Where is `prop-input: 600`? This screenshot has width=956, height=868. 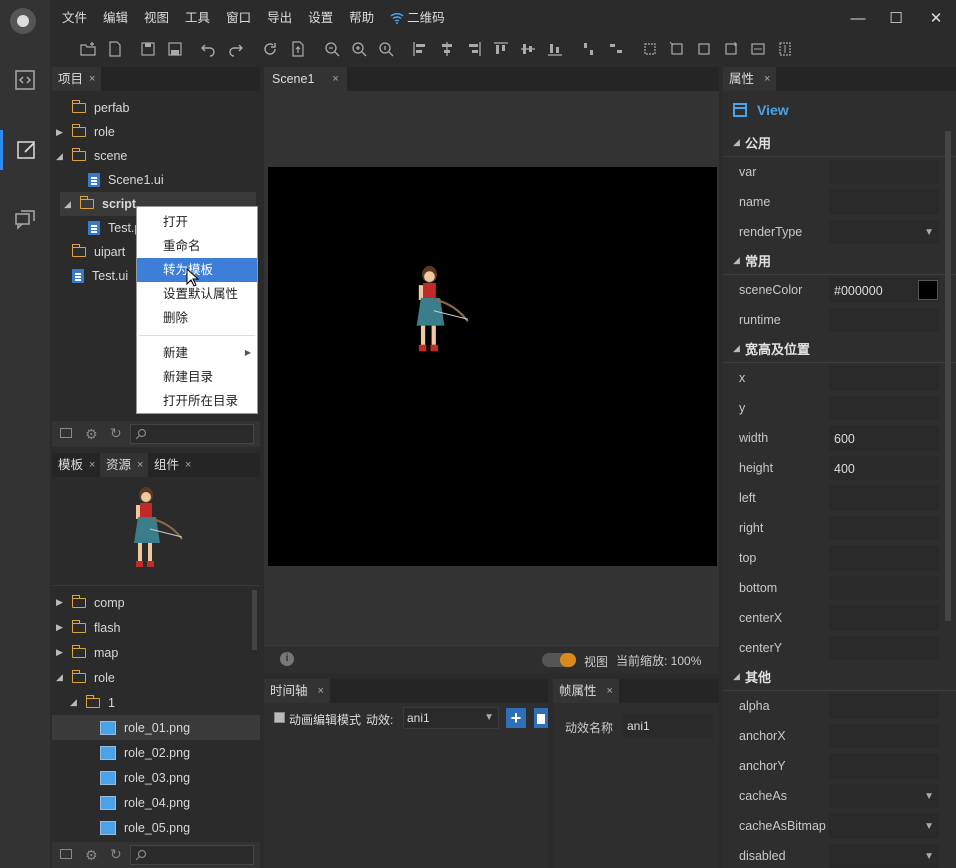 prop-input: 600 is located at coordinates (884, 438).